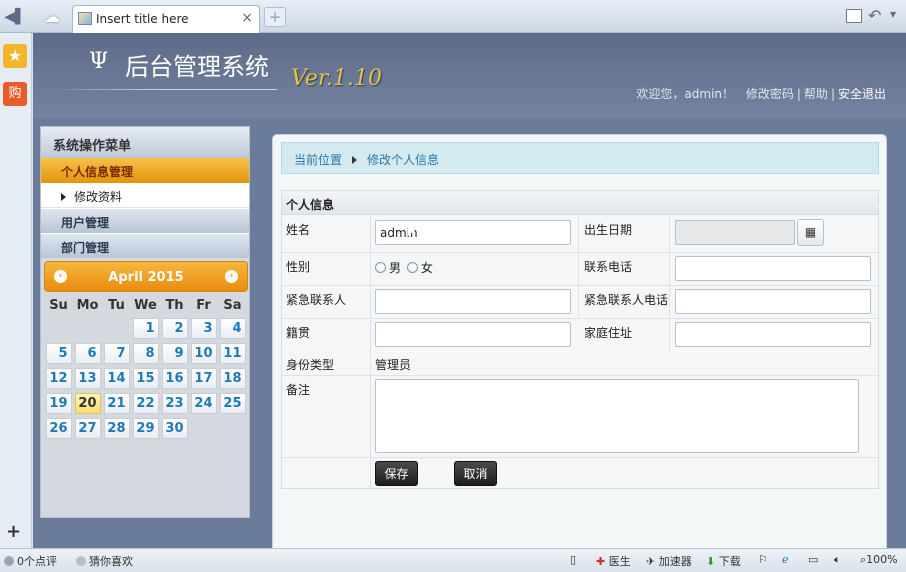 This screenshot has width=906, height=572. Describe the element at coordinates (87, 378) in the screenshot. I see `calendar-day: 13` at that location.